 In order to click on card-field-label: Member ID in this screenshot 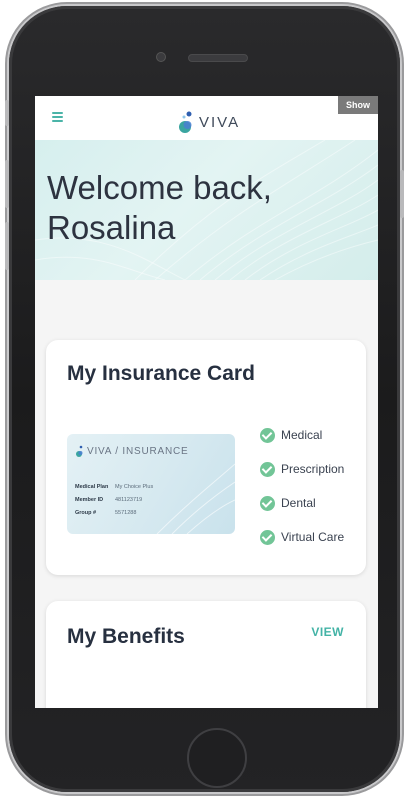, I will do `click(89, 500)`.